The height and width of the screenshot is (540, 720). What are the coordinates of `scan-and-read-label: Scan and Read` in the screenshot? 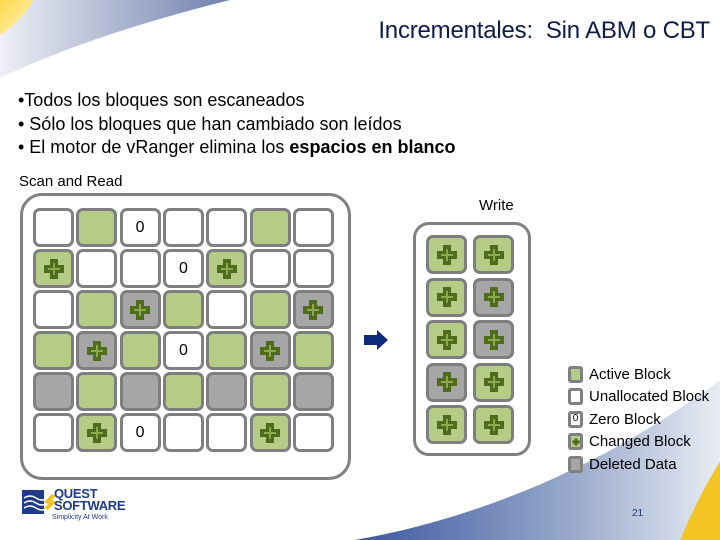 It's located at (71, 181).